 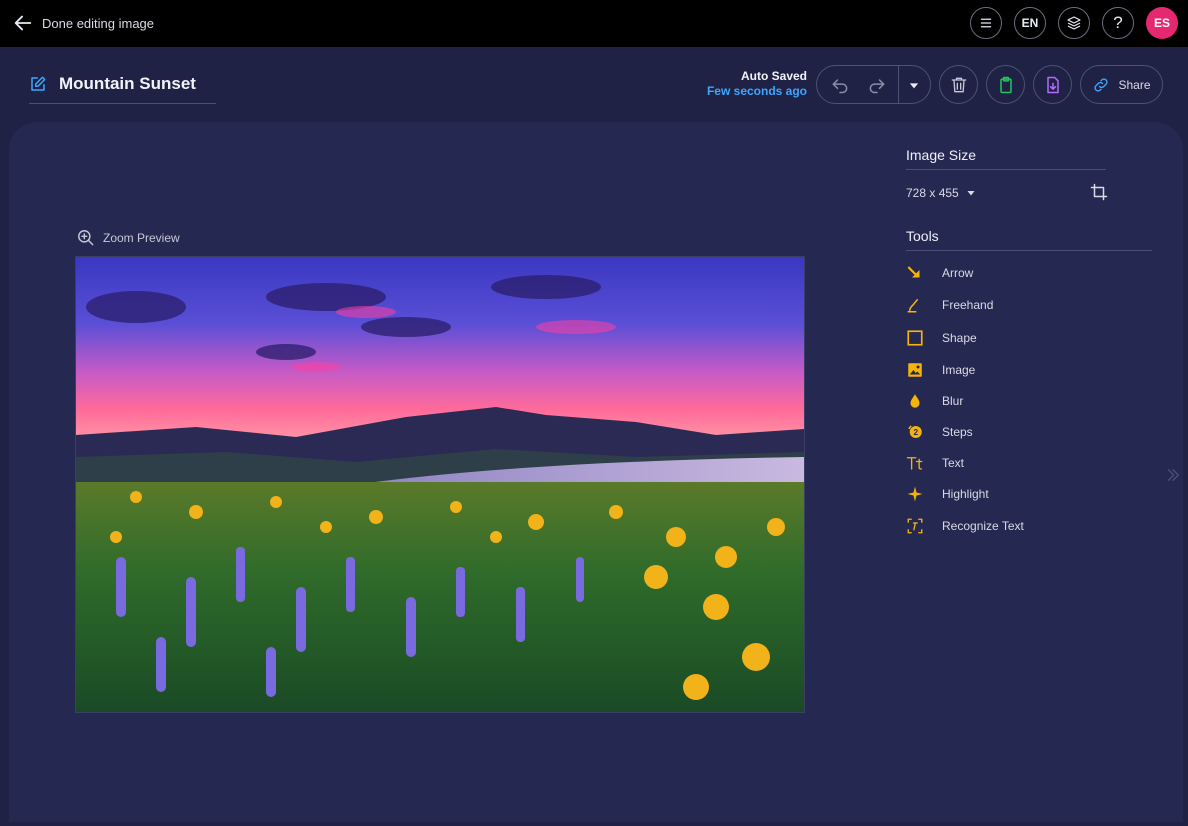 I want to click on top-bar: Done editing image EN ? ES, so click(x=594, y=23).